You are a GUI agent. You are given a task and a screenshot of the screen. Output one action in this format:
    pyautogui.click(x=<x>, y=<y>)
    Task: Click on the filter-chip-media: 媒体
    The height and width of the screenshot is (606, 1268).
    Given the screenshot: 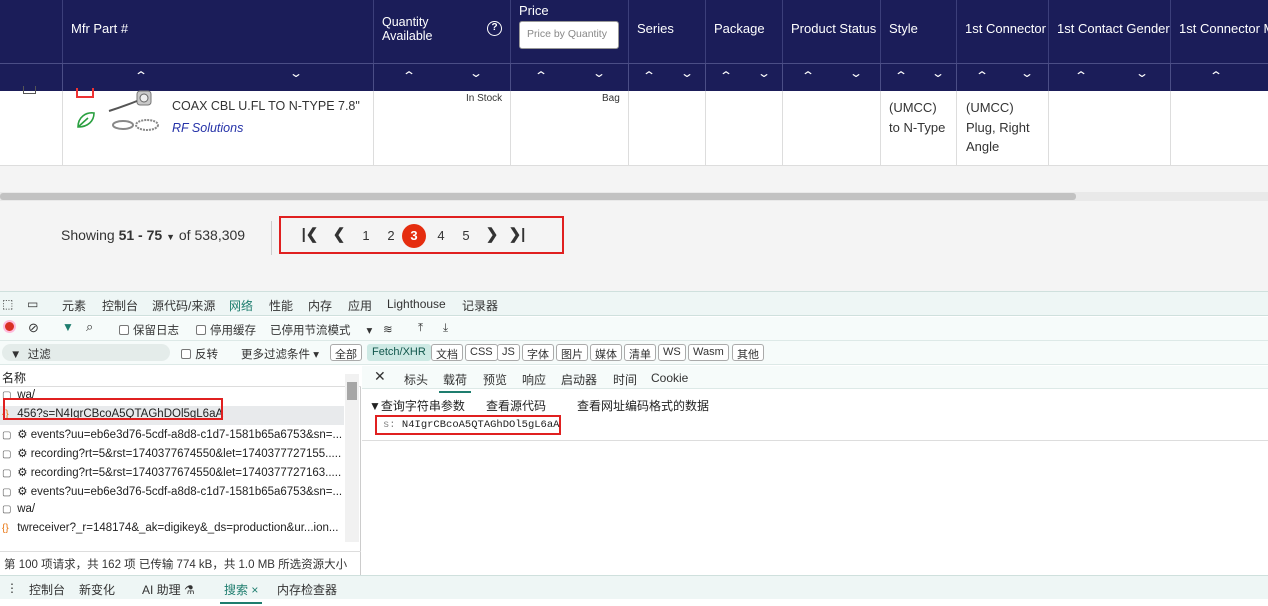 What is the action you would take?
    pyautogui.click(x=606, y=352)
    